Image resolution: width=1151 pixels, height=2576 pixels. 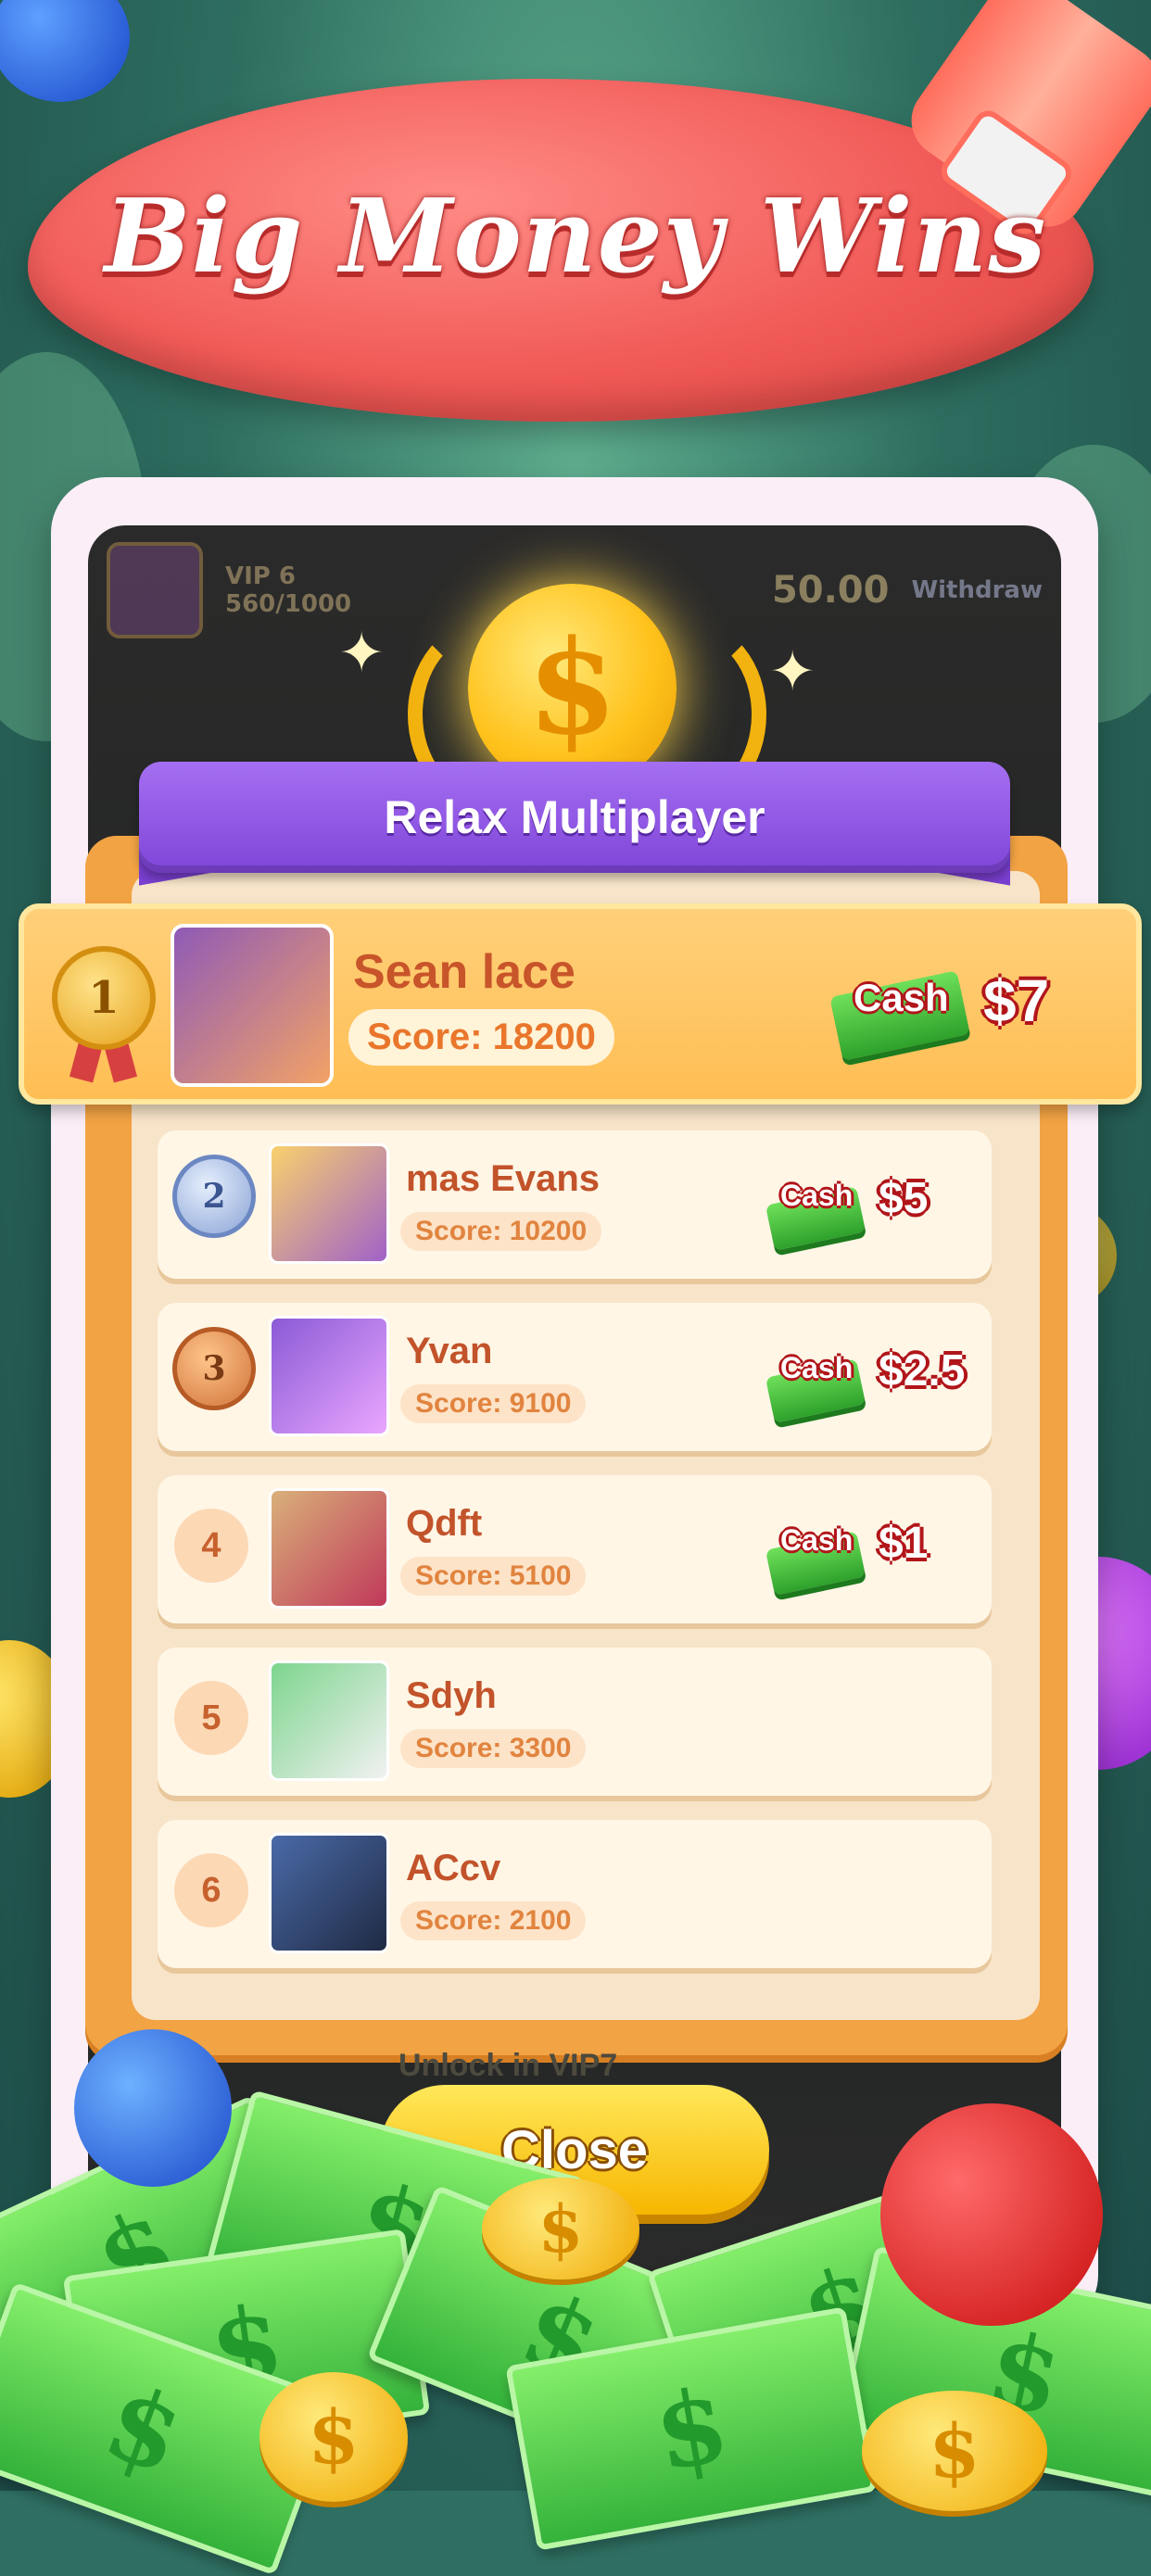 I want to click on player-score: Score: 5100, so click(x=493, y=1576).